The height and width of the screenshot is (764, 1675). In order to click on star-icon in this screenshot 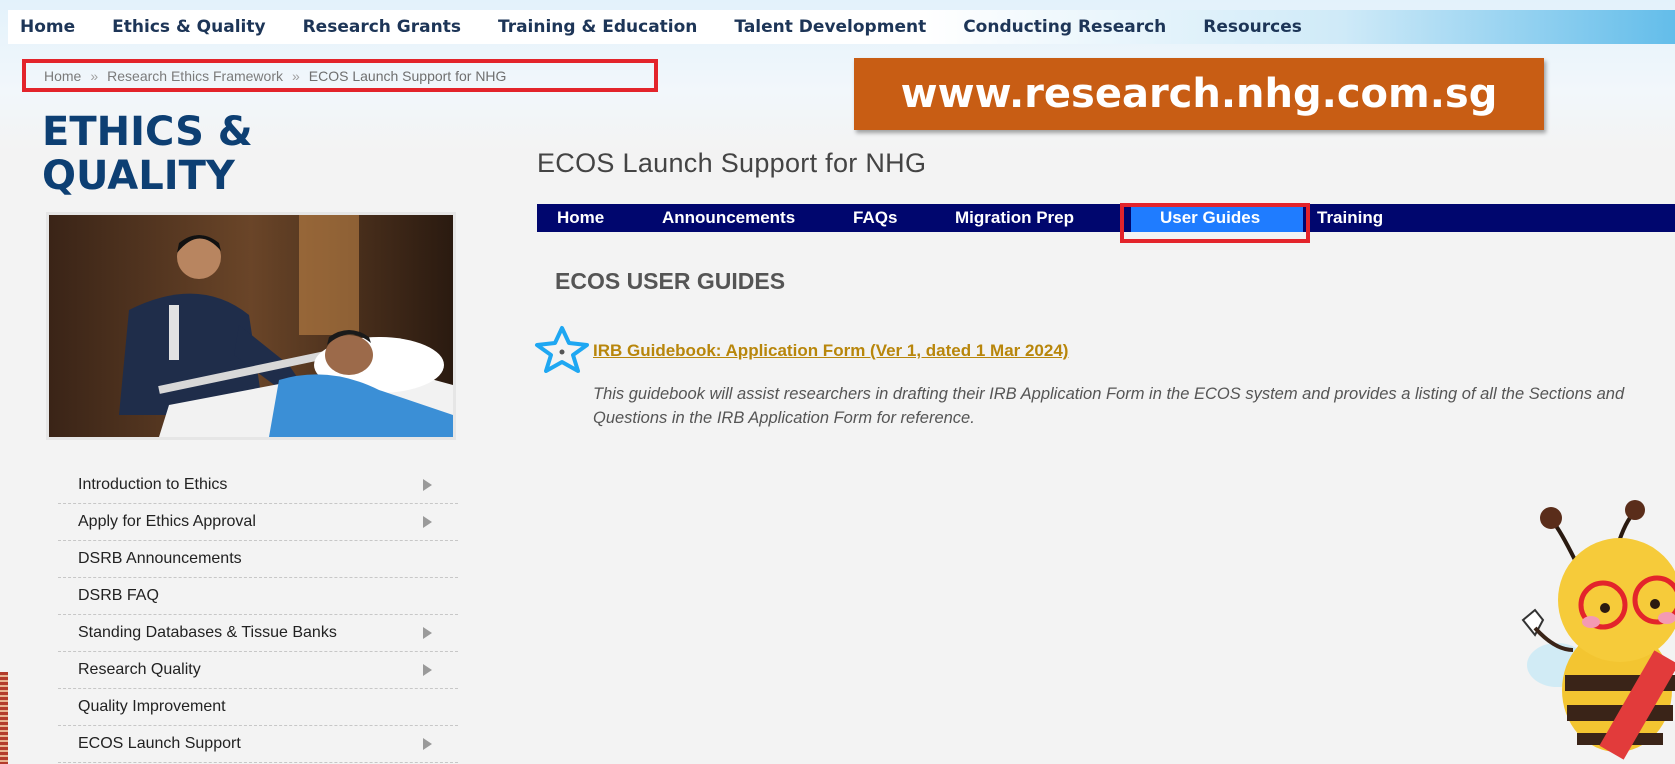, I will do `click(562, 349)`.